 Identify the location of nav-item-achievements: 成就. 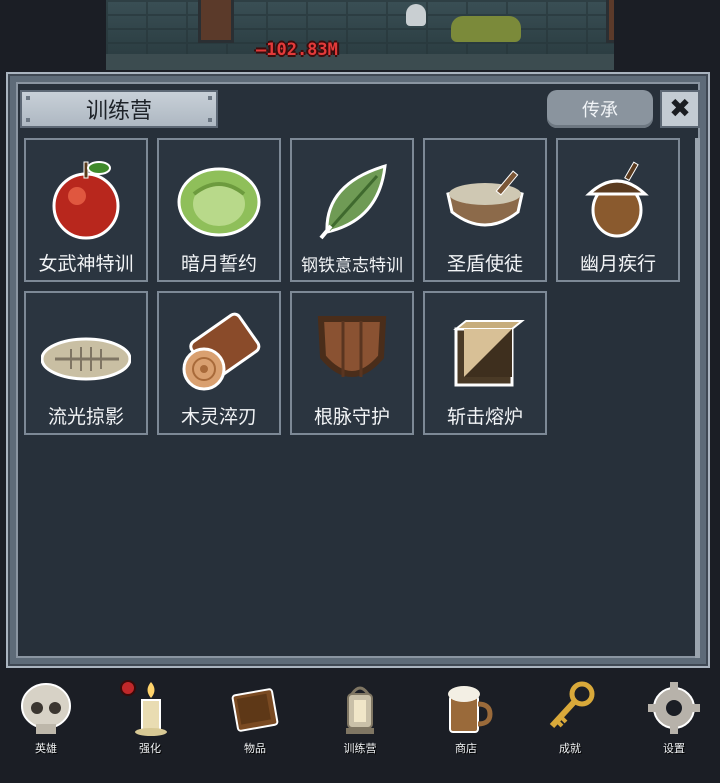
(570, 718).